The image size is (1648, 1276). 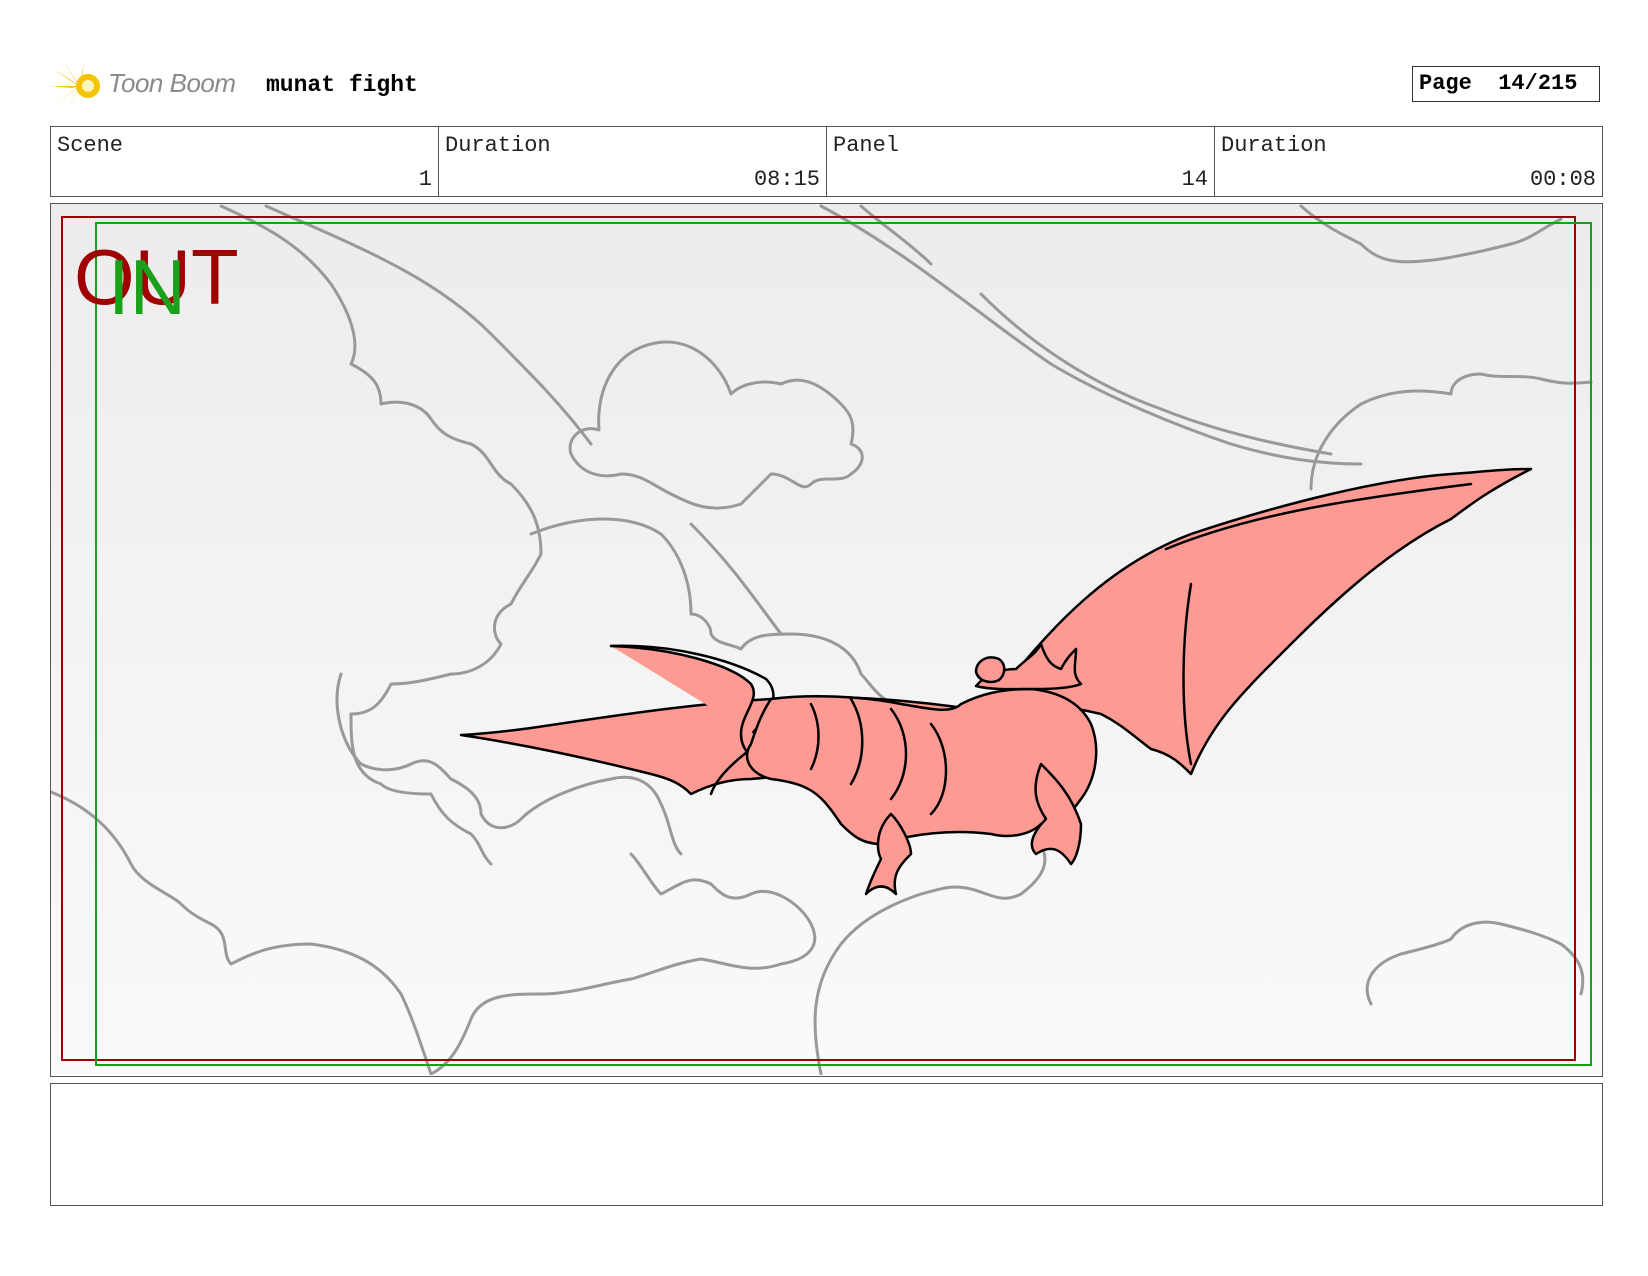 What do you see at coordinates (90, 145) in the screenshot?
I see `scene-label: Scene` at bounding box center [90, 145].